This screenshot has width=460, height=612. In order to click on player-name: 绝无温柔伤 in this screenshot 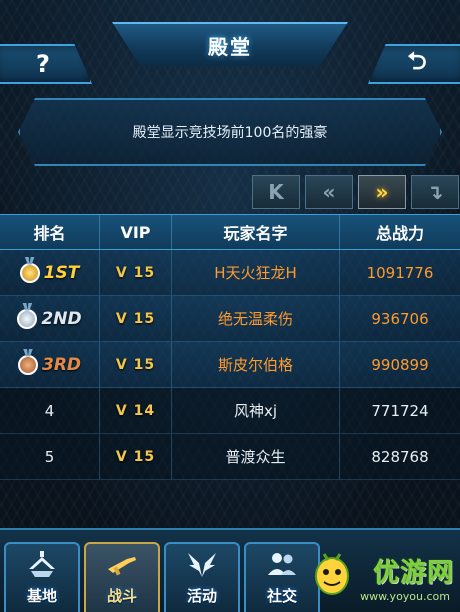, I will do `click(256, 318)`.